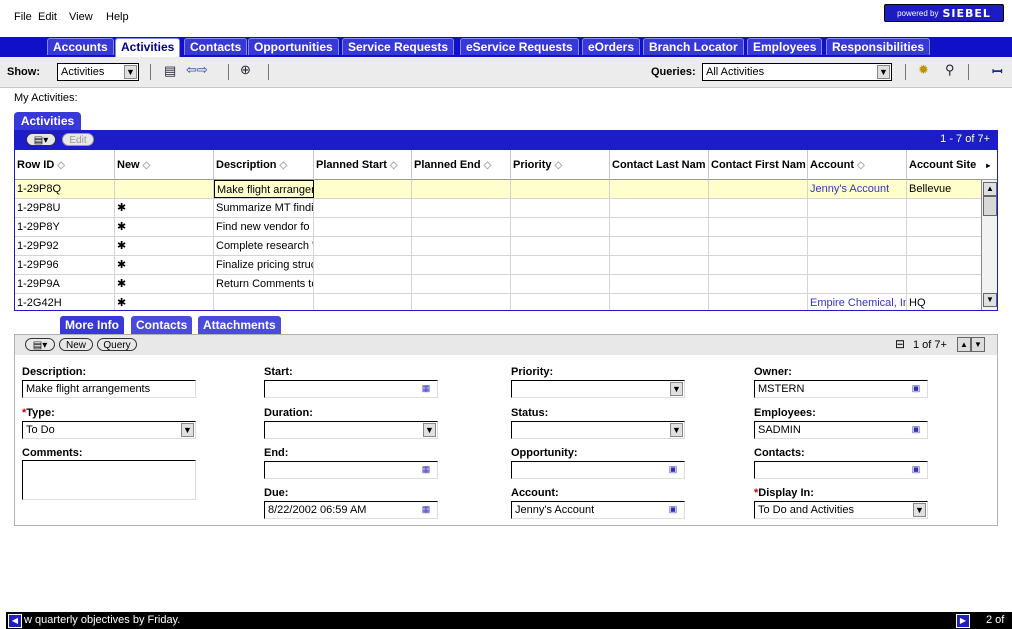 This screenshot has width=1012, height=629. I want to click on query-button: Query, so click(117, 344).